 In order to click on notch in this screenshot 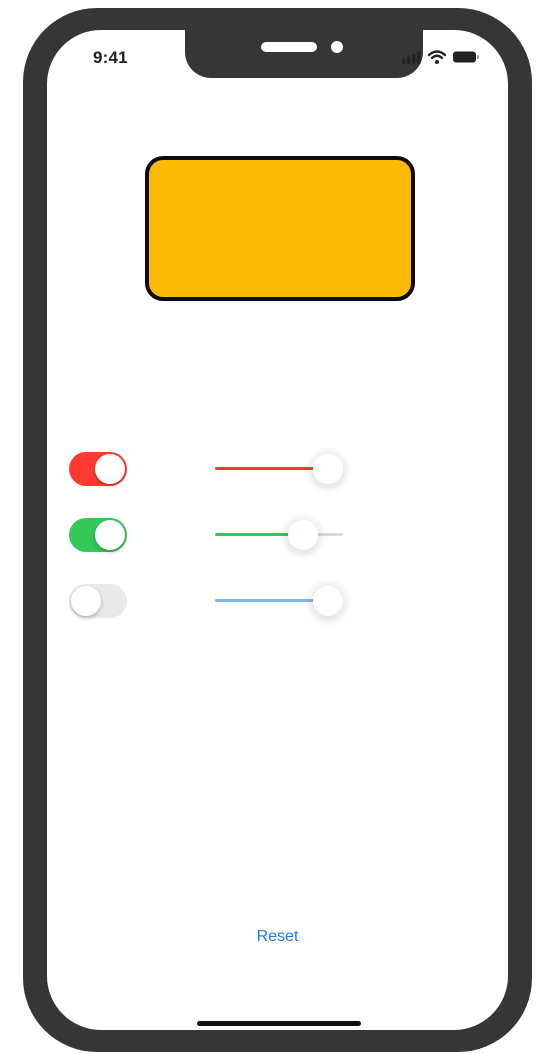, I will do `click(304, 54)`.